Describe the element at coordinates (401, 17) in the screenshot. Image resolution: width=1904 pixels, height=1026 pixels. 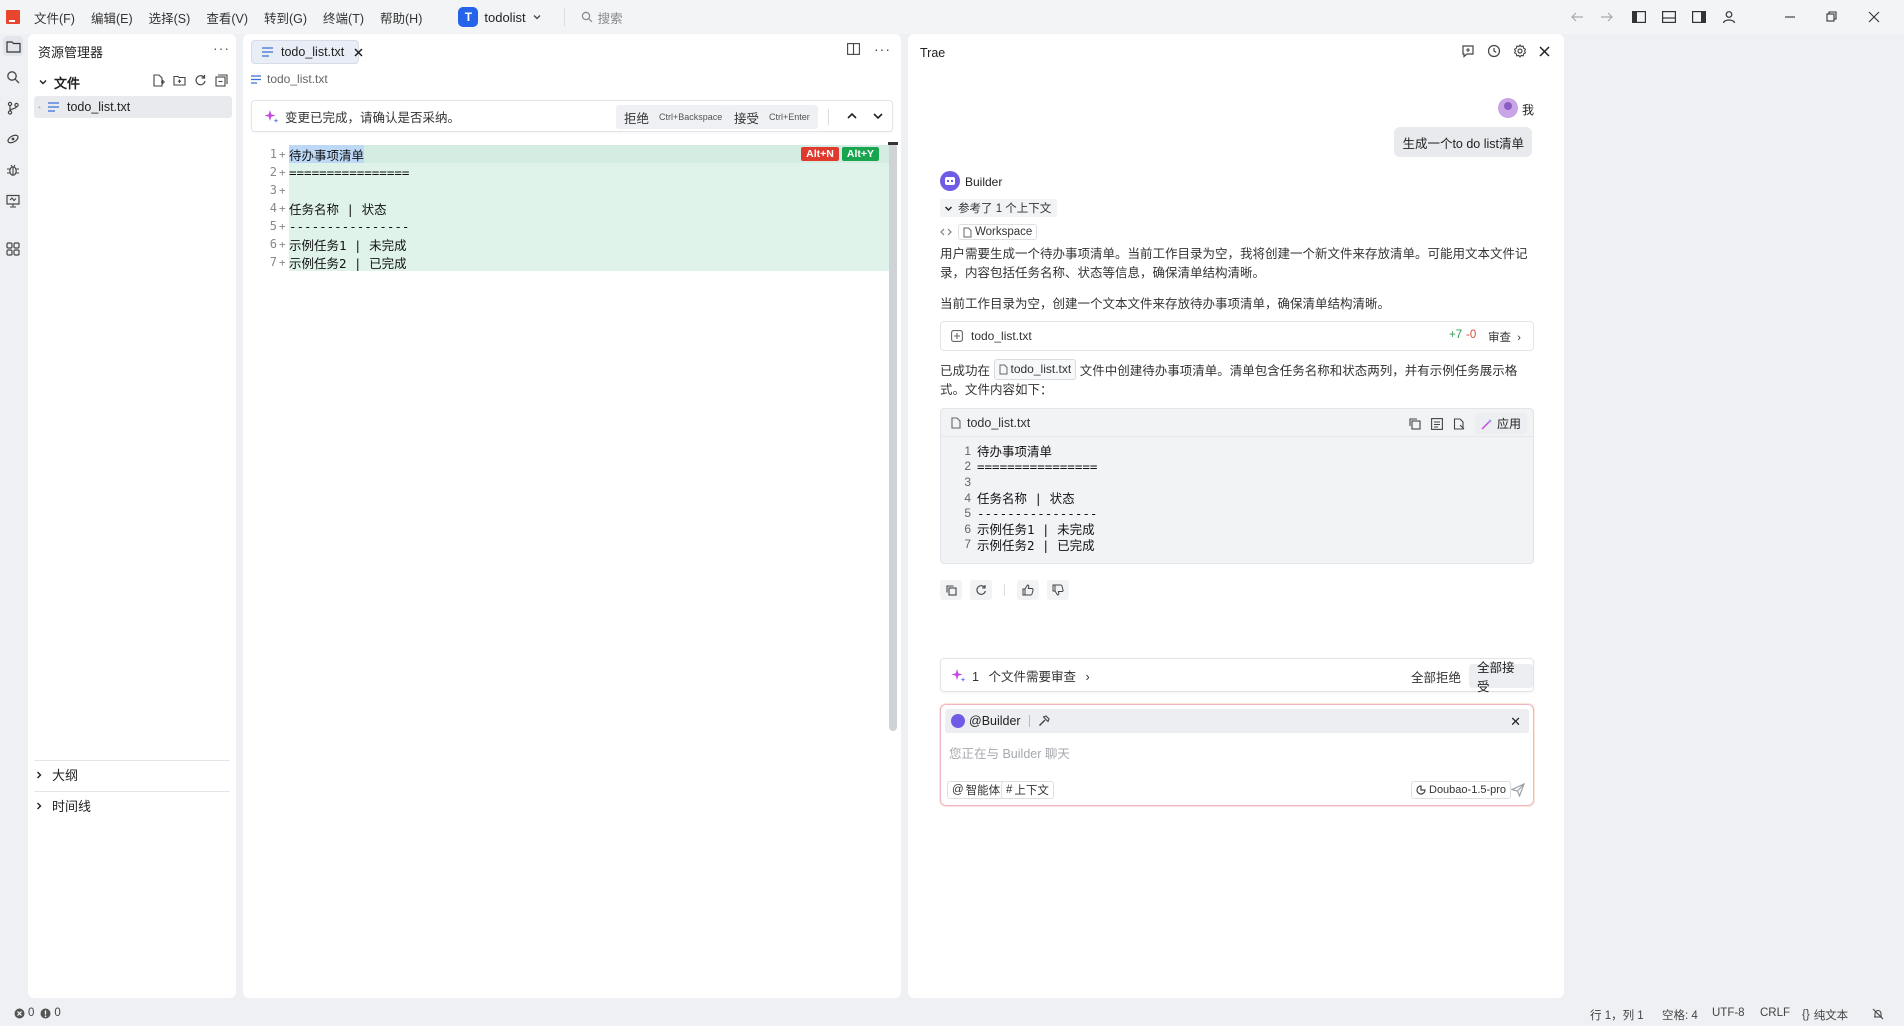
I see `menu-help: 帮助(H)` at that location.